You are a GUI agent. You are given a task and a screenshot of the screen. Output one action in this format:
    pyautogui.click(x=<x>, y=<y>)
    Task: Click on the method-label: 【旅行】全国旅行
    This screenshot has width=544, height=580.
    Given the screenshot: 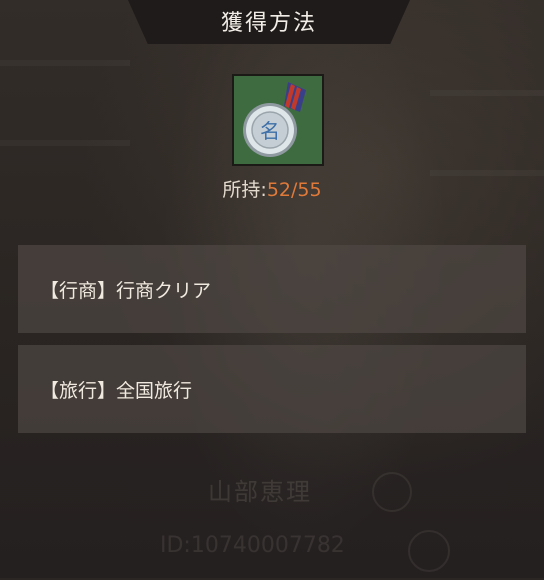 What is the action you would take?
    pyautogui.click(x=116, y=390)
    